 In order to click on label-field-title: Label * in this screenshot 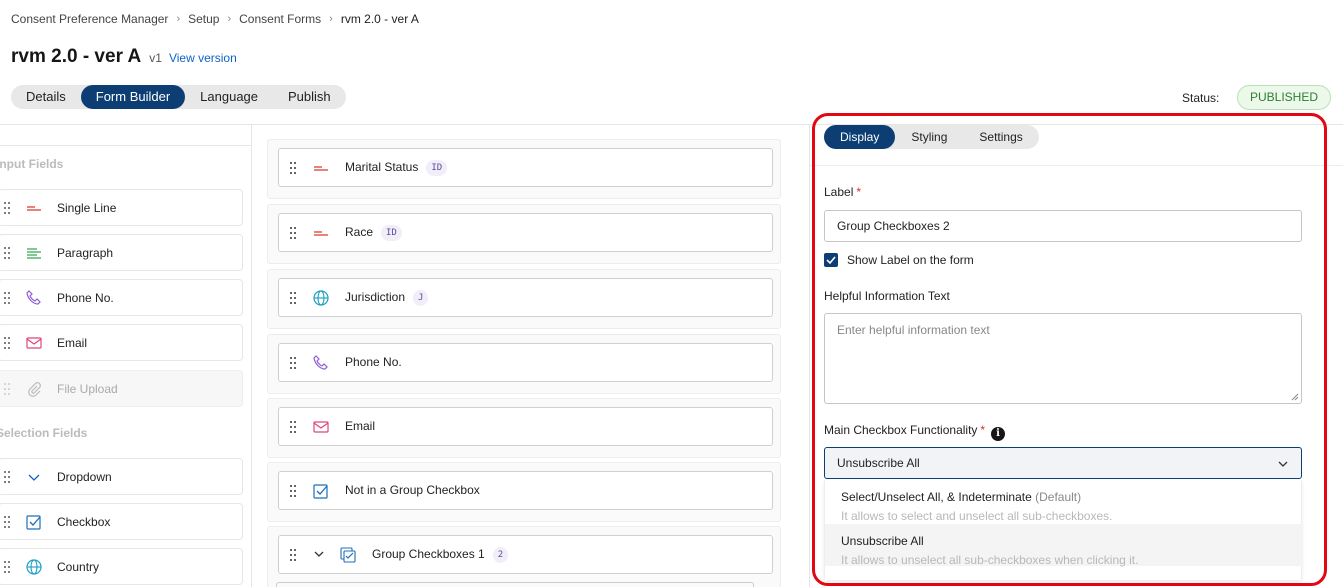, I will do `click(842, 192)`.